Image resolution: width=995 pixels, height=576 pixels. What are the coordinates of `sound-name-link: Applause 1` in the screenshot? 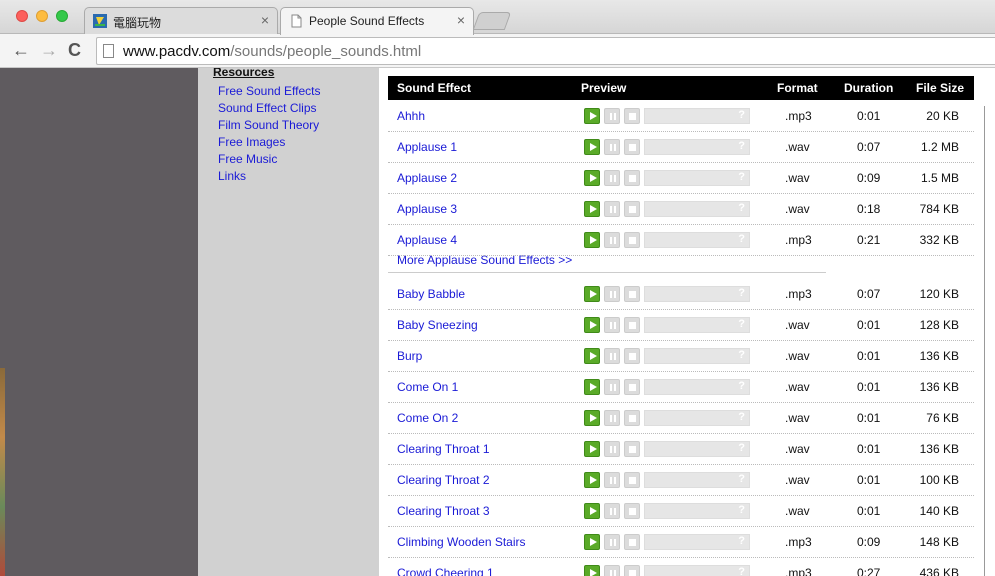 It's located at (427, 147).